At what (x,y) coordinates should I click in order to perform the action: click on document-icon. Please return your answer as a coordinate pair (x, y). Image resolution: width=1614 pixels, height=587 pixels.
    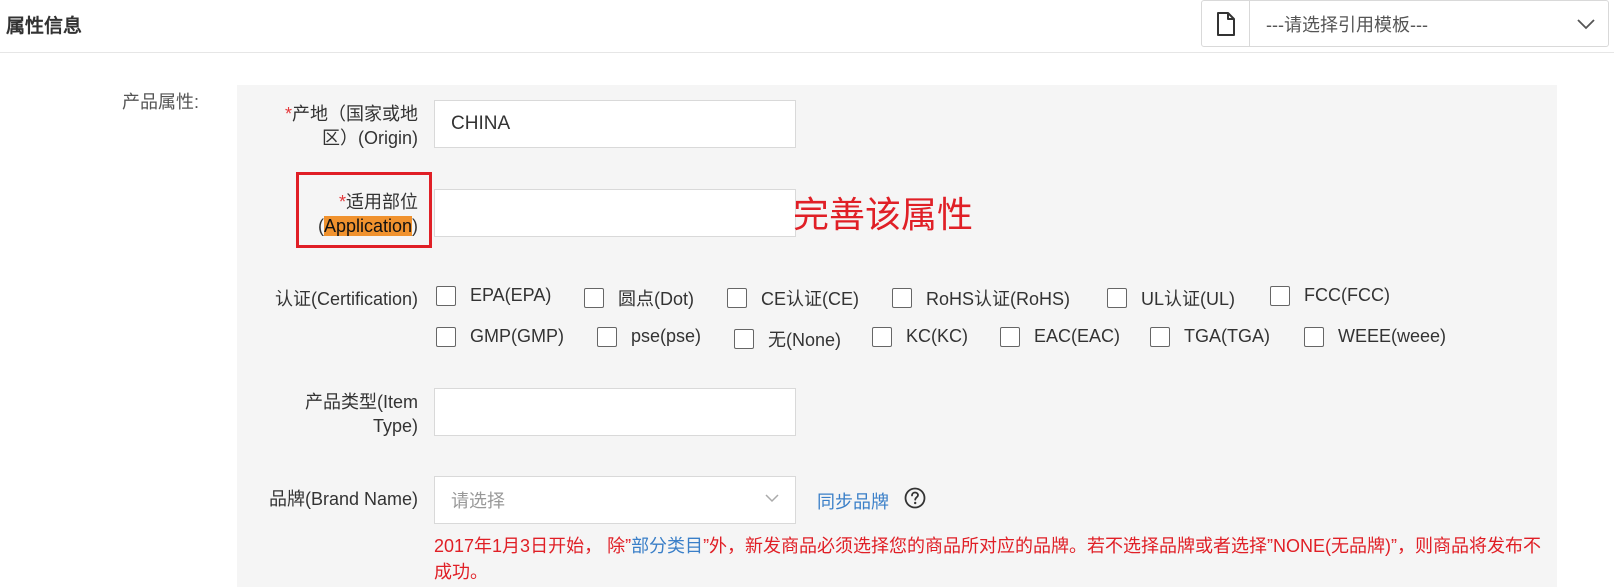
    Looking at the image, I should click on (1225, 23).